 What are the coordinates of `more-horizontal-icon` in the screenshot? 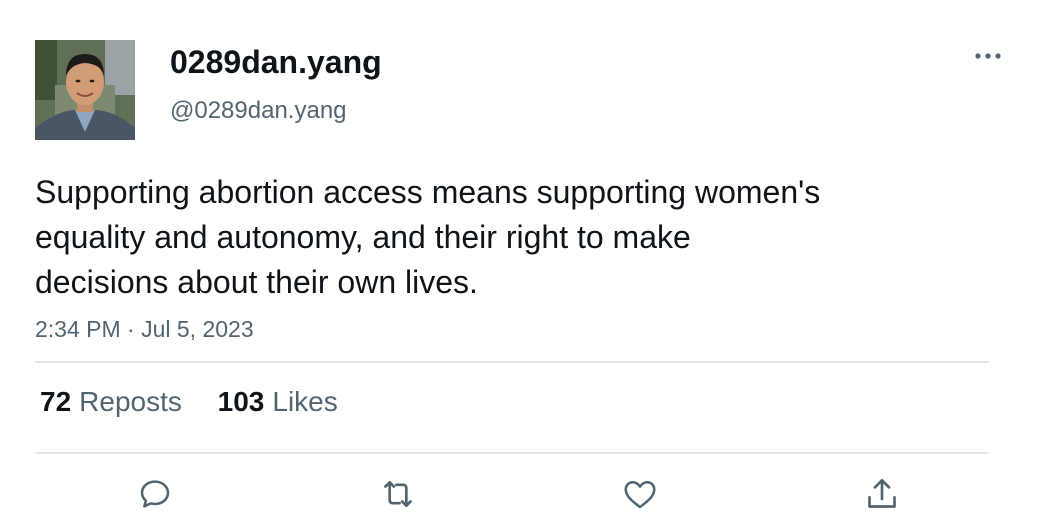 It's located at (988, 56).